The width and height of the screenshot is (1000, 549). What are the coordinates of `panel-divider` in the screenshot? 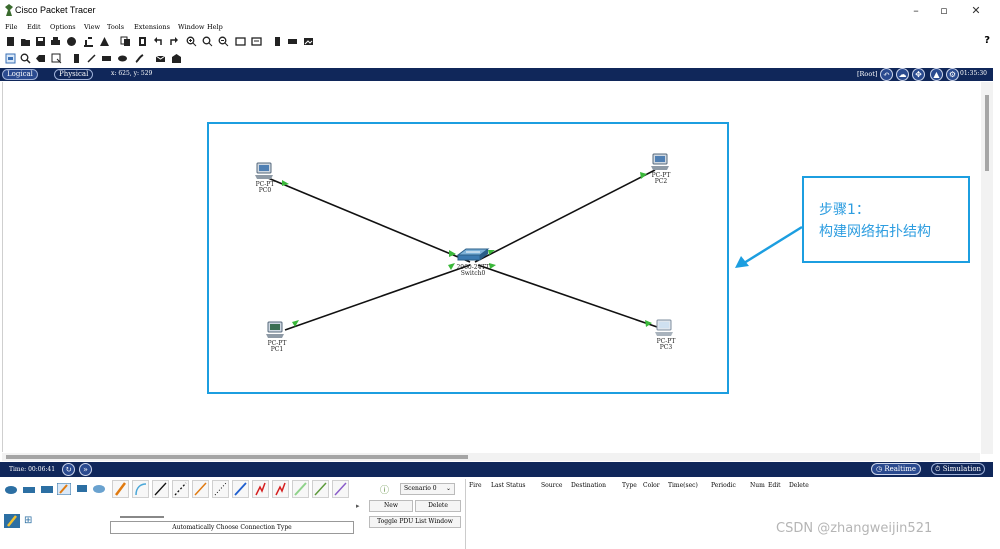 It's located at (465, 514).